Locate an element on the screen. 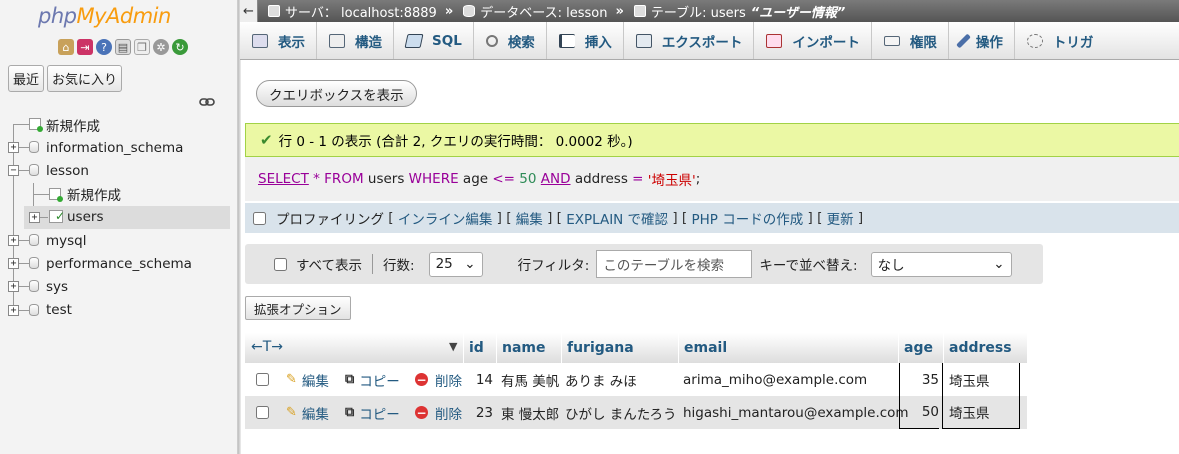  extra-options-button: 拡張オプション is located at coordinates (298, 308).